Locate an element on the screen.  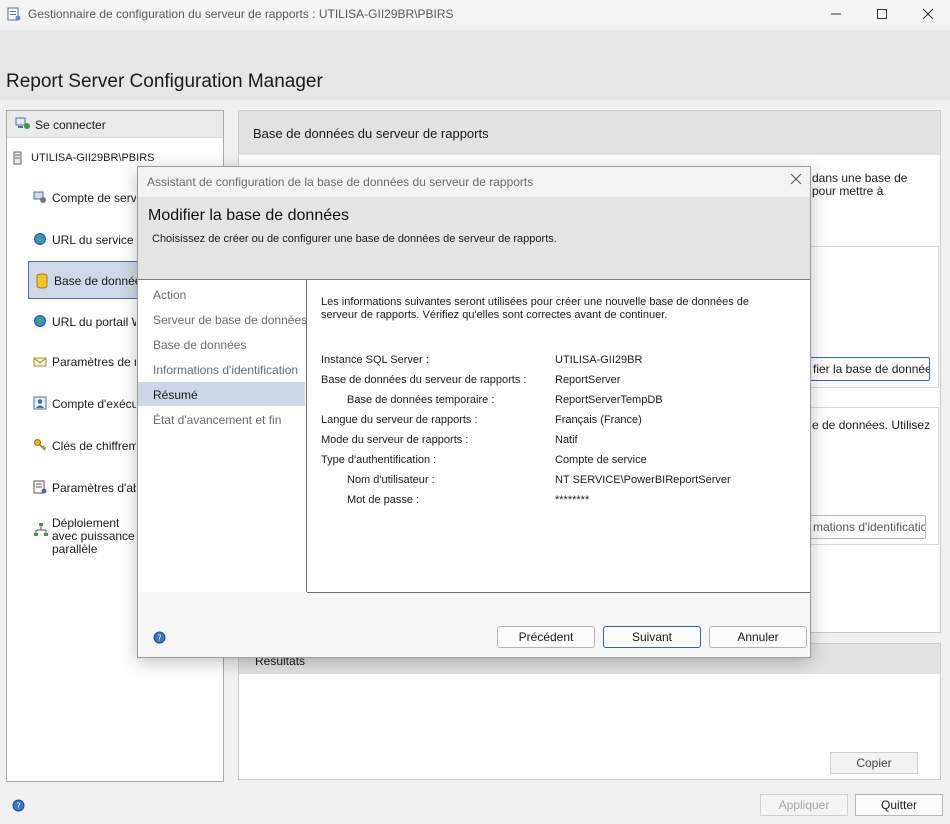
close-button is located at coordinates (927, 14).